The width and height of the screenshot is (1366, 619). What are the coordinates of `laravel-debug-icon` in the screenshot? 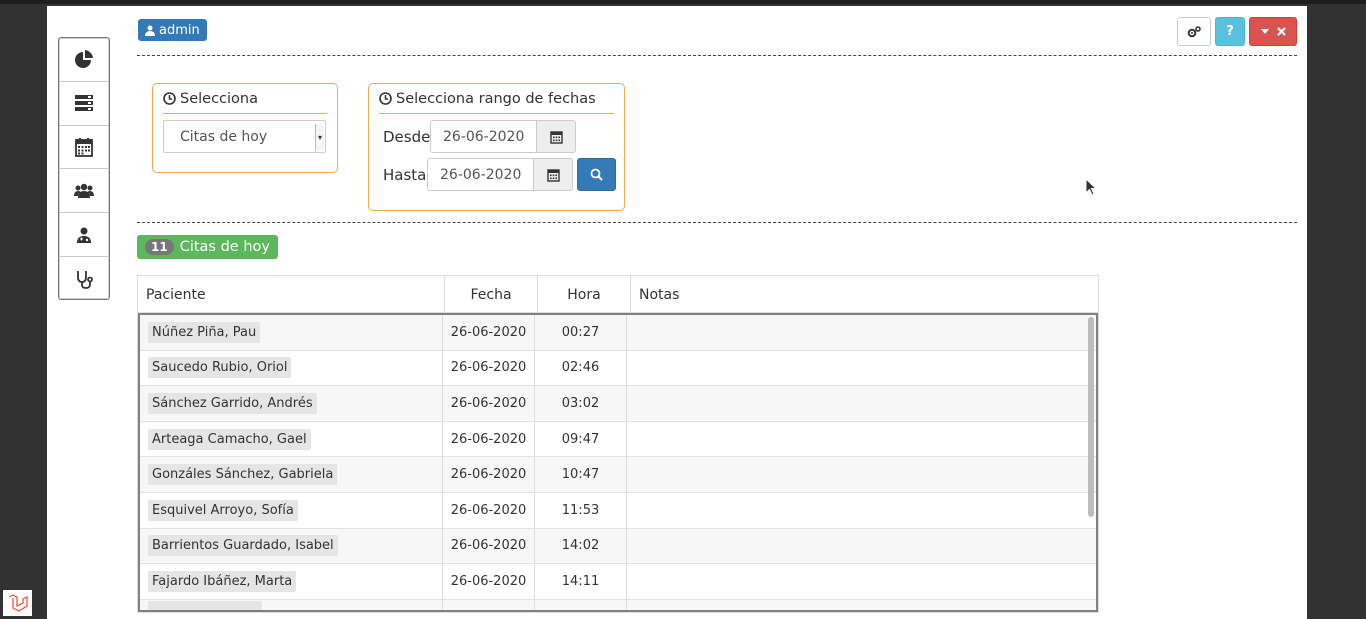 It's located at (17, 603).